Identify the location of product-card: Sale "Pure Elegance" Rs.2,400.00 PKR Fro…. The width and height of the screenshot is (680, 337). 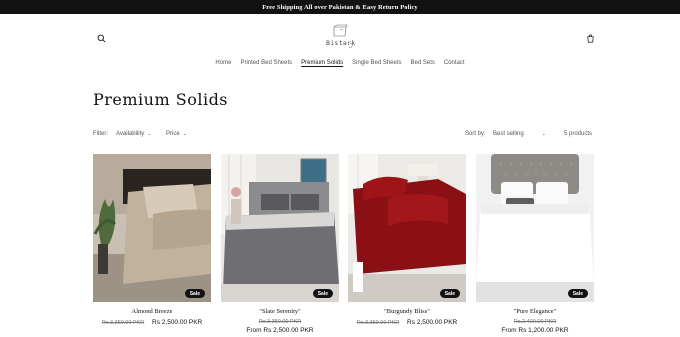
(535, 244).